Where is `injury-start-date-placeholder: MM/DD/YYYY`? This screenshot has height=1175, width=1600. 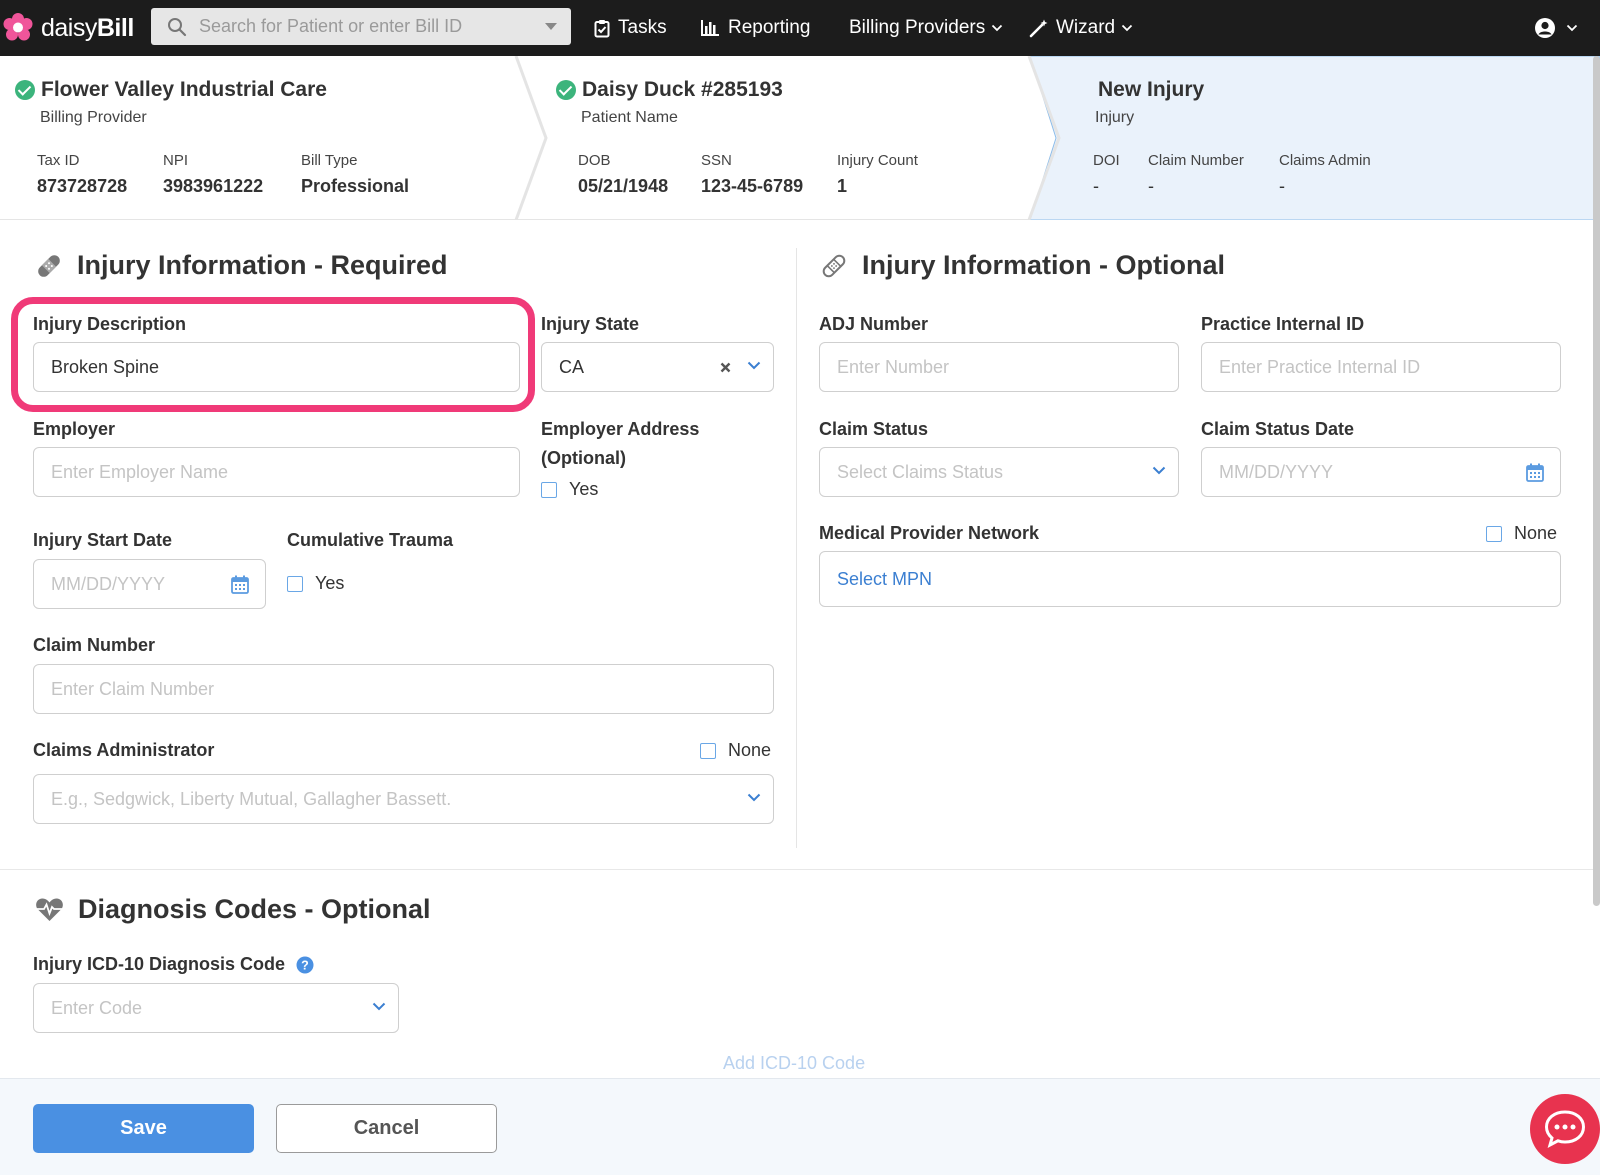 injury-start-date-placeholder: MM/DD/YYYY is located at coordinates (108, 583).